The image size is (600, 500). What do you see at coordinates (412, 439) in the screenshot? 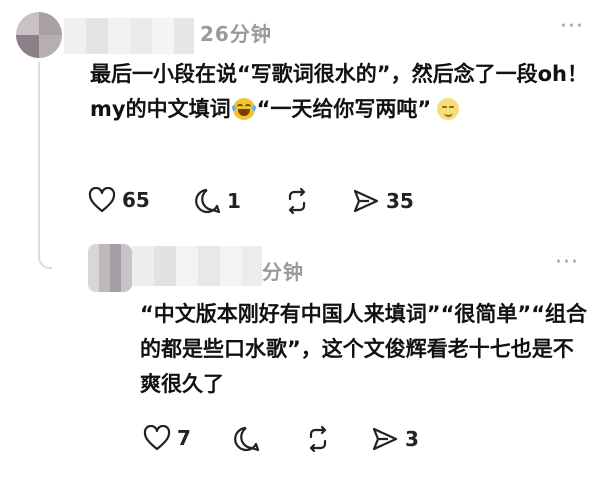
I see `share-count: 3` at bounding box center [412, 439].